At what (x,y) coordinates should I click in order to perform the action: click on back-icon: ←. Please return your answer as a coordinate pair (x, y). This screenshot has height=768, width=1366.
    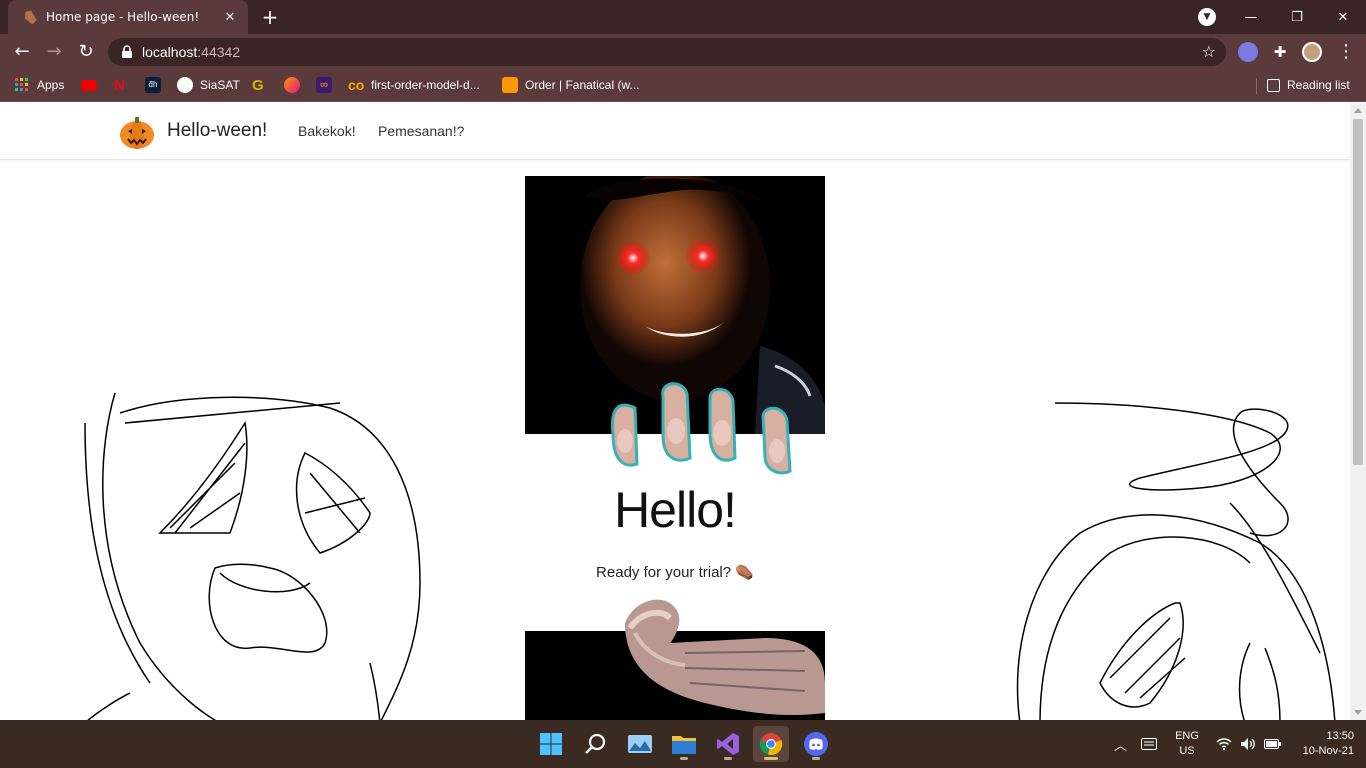
    Looking at the image, I should click on (22, 52).